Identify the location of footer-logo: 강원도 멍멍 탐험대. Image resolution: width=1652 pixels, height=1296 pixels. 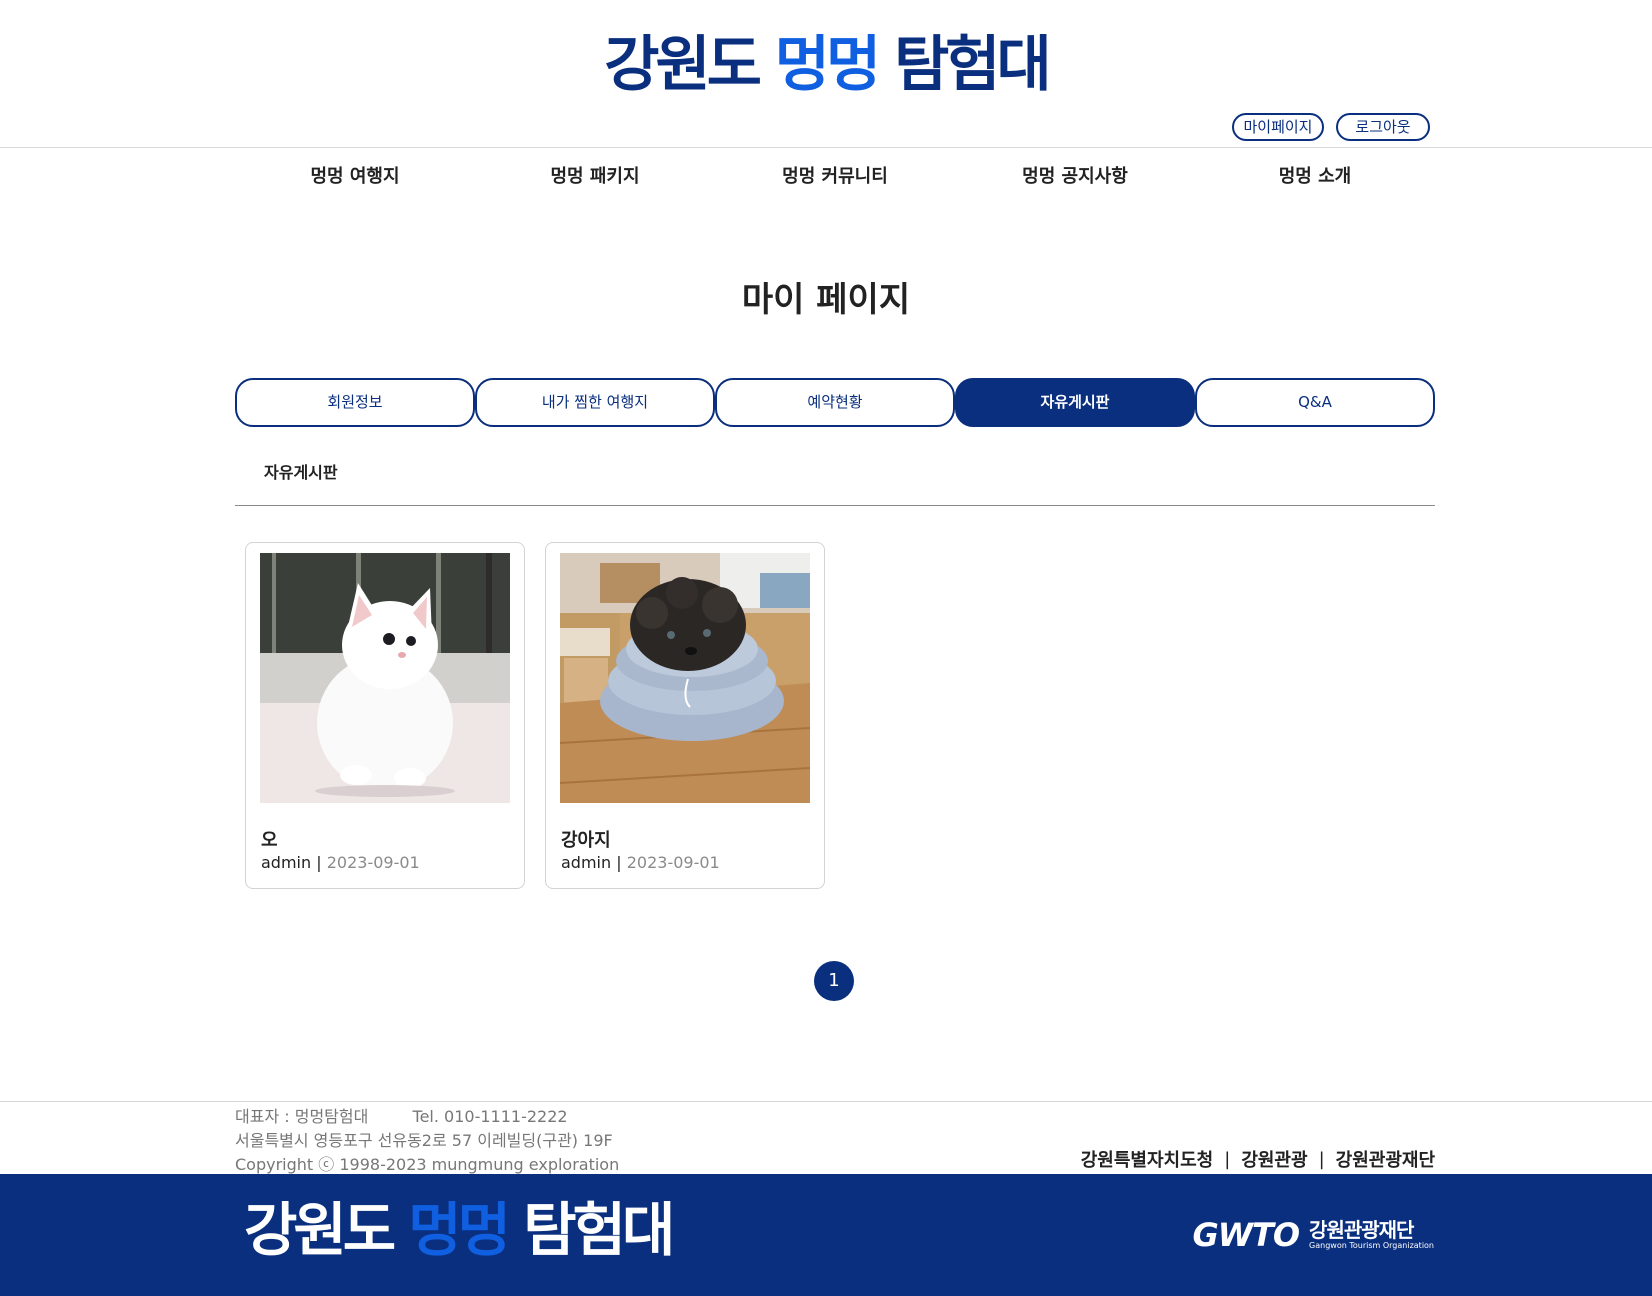
(459, 1230).